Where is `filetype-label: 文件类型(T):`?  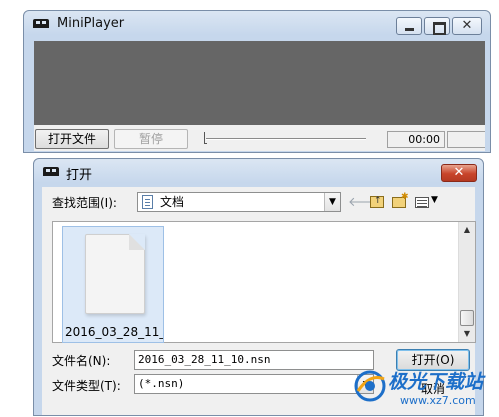
filetype-label: 文件类型(T): is located at coordinates (86, 386).